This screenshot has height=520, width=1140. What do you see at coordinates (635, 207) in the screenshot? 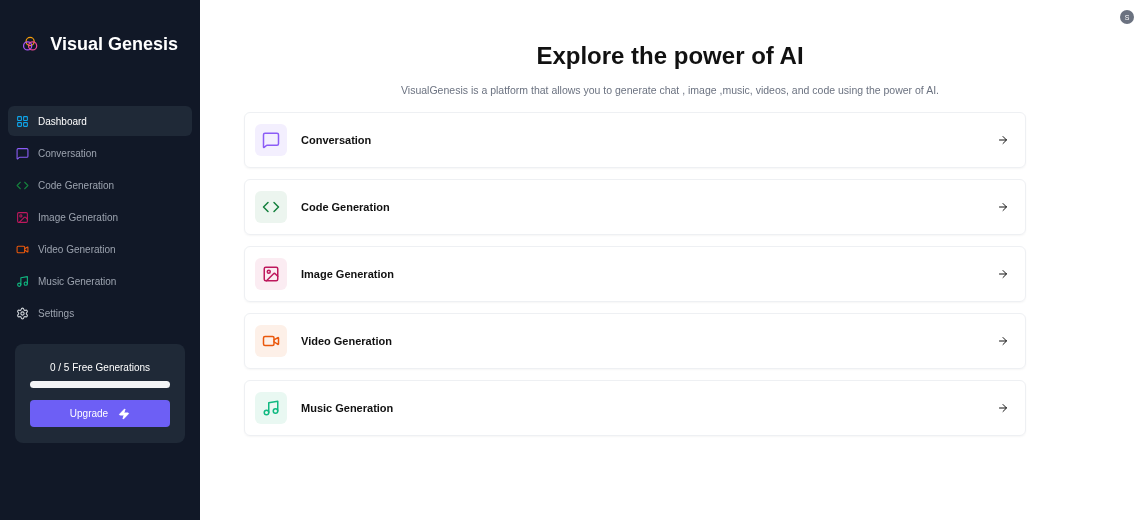
I see `tool-card: Code Generation` at bounding box center [635, 207].